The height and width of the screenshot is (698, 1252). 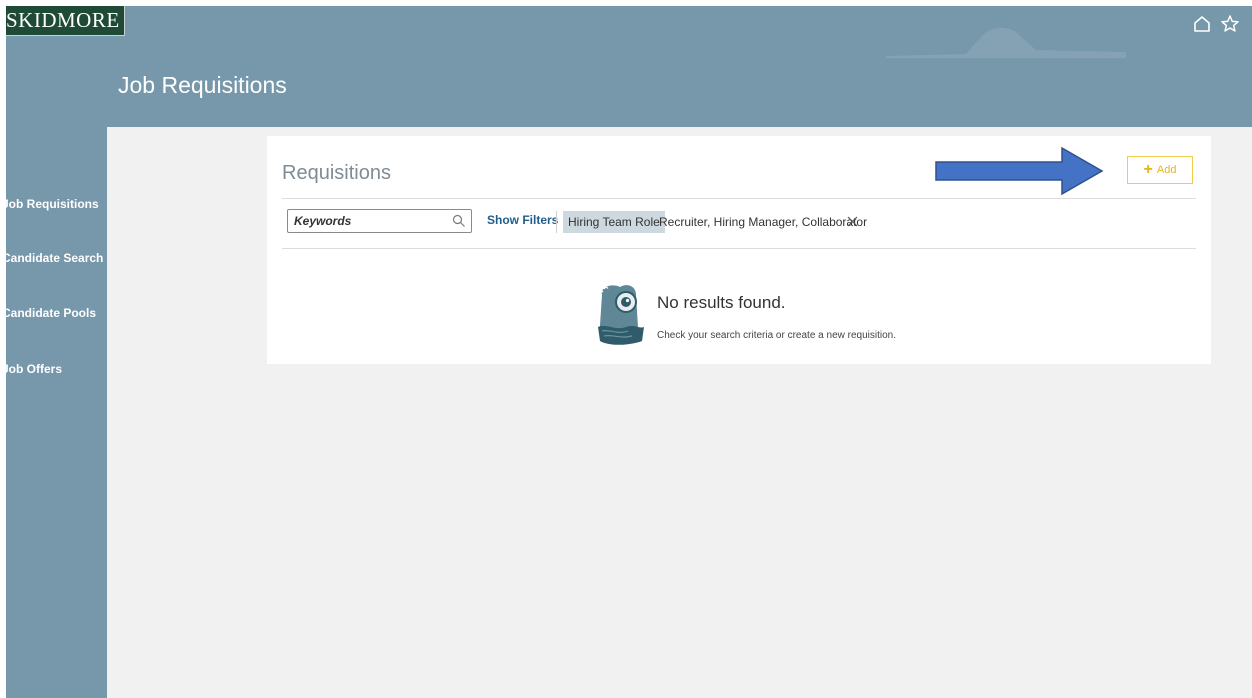 What do you see at coordinates (56, 369) in the screenshot?
I see `sidebar-item-job-offers: Job Offers` at bounding box center [56, 369].